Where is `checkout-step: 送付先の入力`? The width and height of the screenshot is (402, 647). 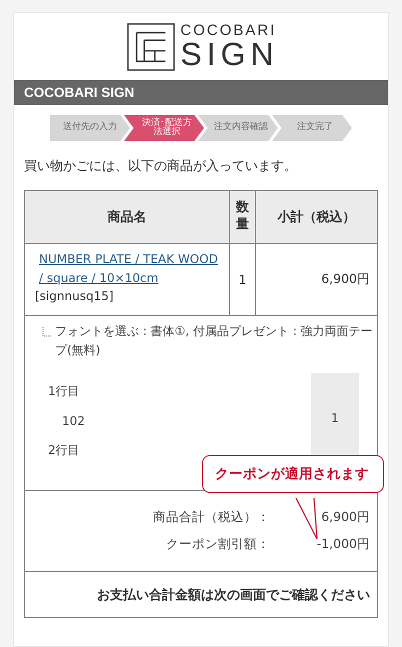 checkout-step: 送付先の入力 is located at coordinates (90, 128).